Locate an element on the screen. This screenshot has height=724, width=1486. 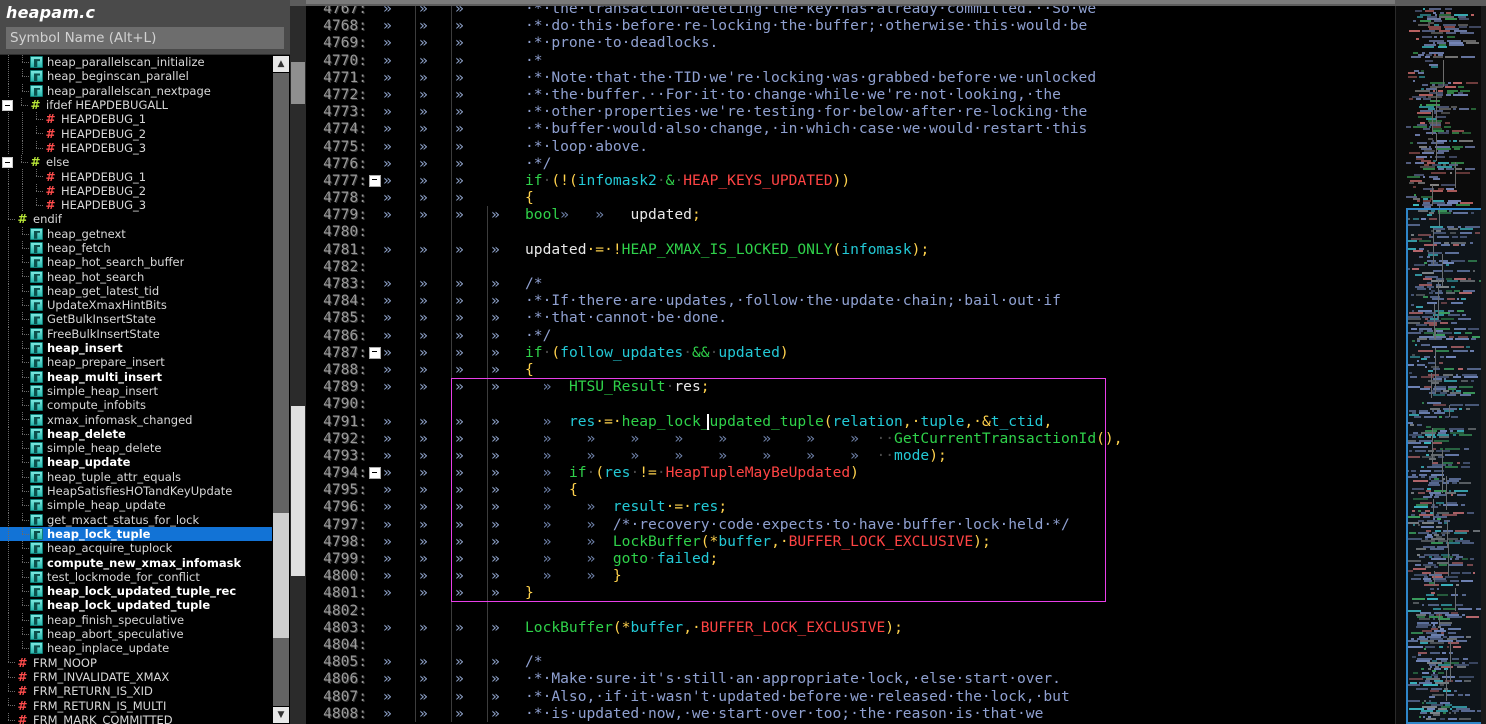
sidebar-scrollbar: ▲ ▼ is located at coordinates (281, 389).